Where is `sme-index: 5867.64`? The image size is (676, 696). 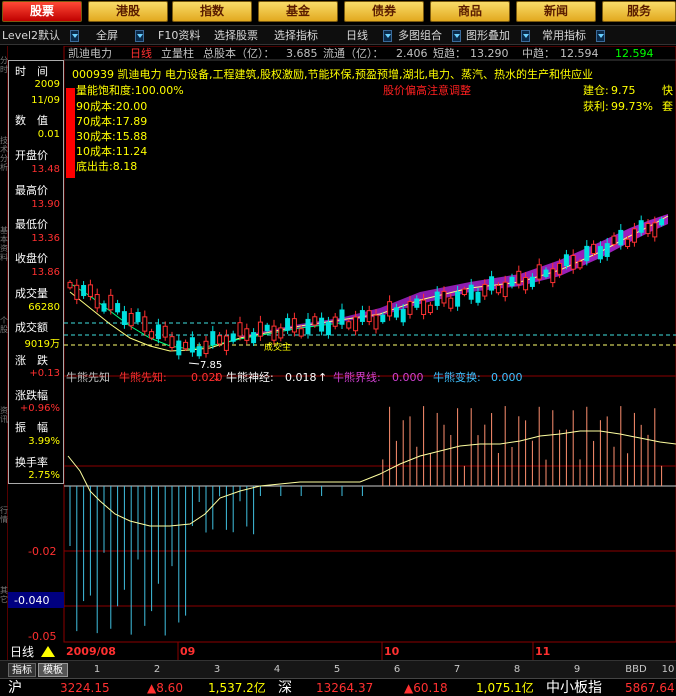
sme-index: 5867.64 is located at coordinates (650, 688).